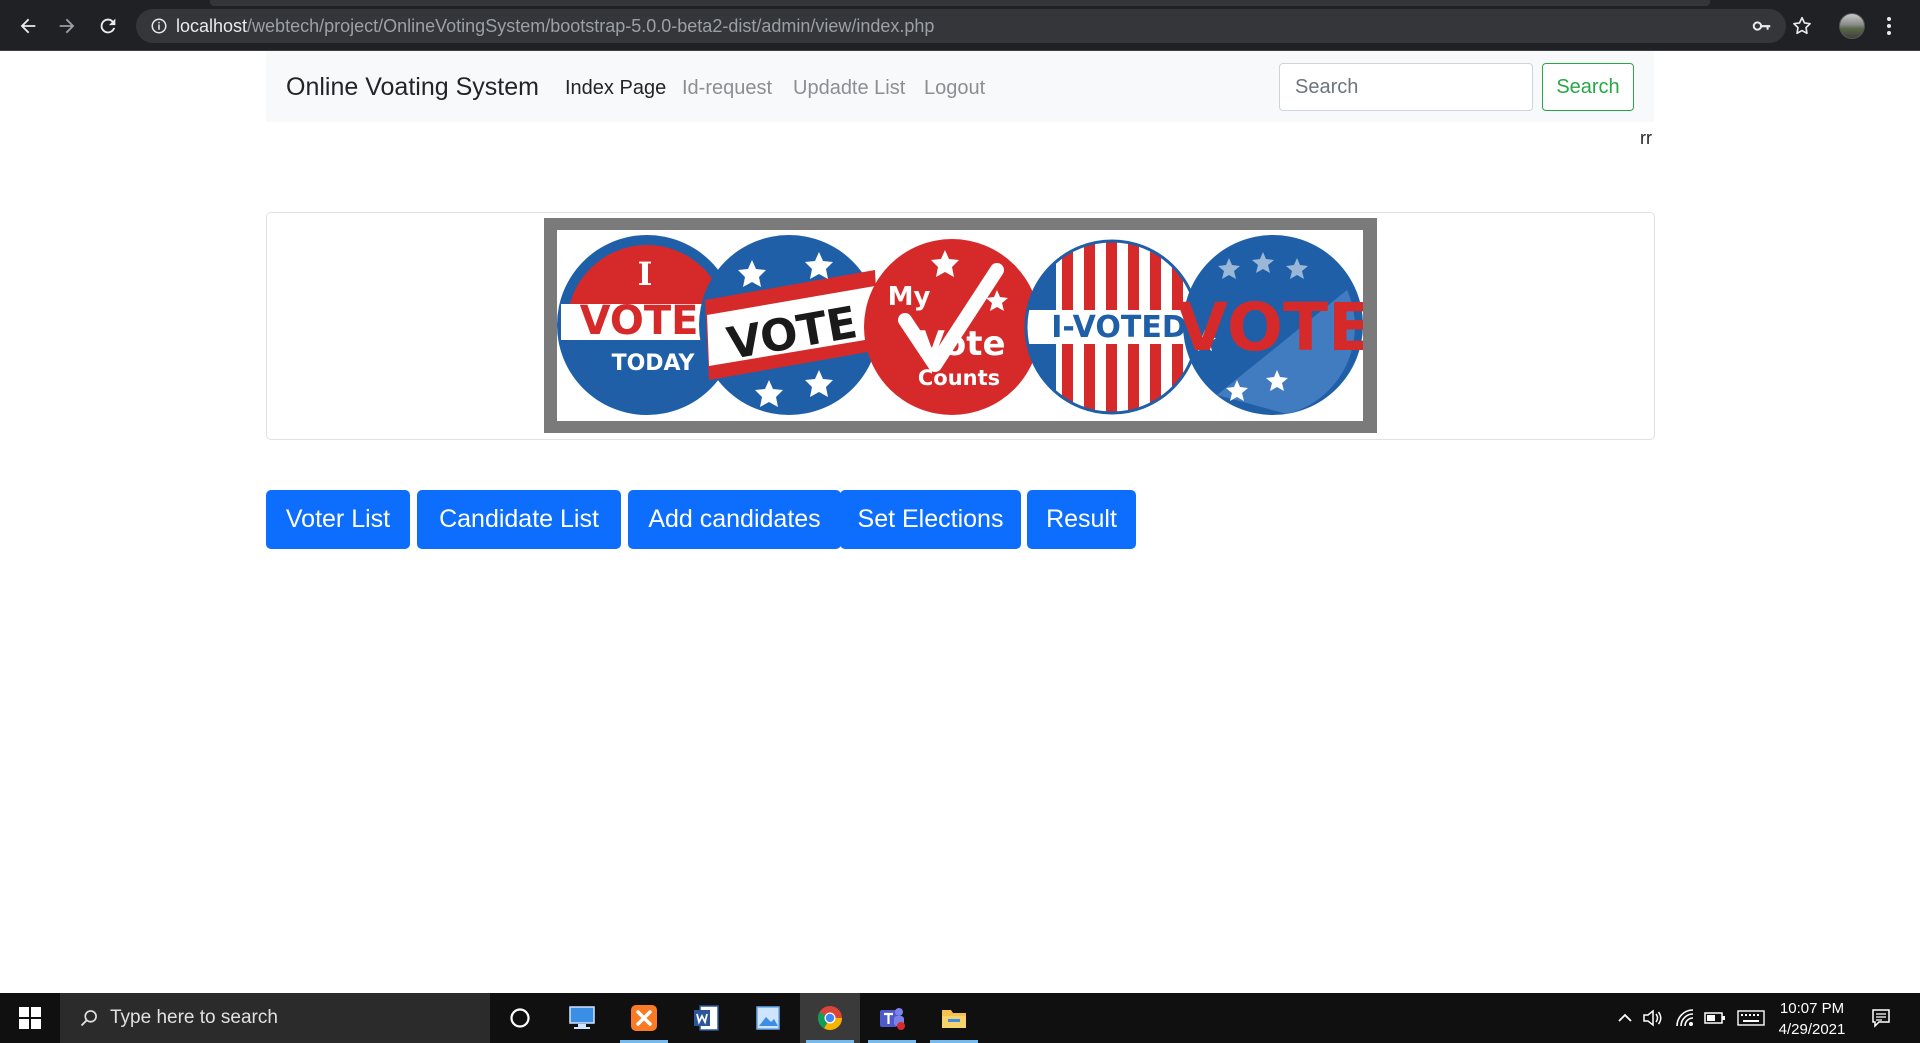 This screenshot has height=1043, width=1920. Describe the element at coordinates (89, 1018) in the screenshot. I see `search-icon` at that location.